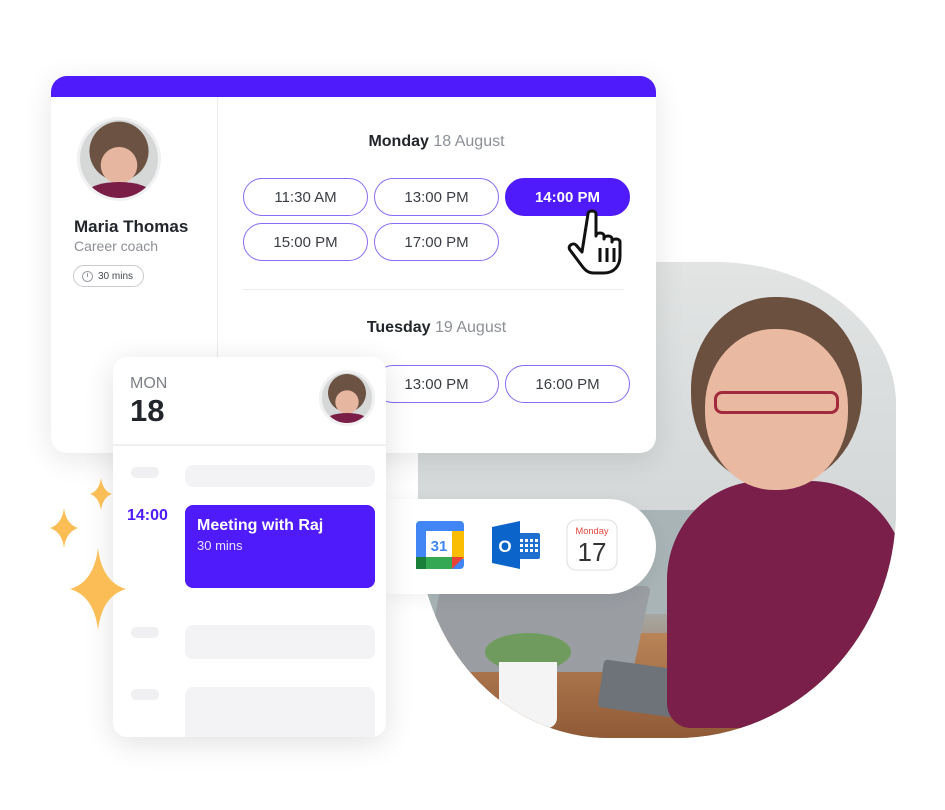  What do you see at coordinates (471, 327) in the screenshot?
I see `day-date: 19 August` at bounding box center [471, 327].